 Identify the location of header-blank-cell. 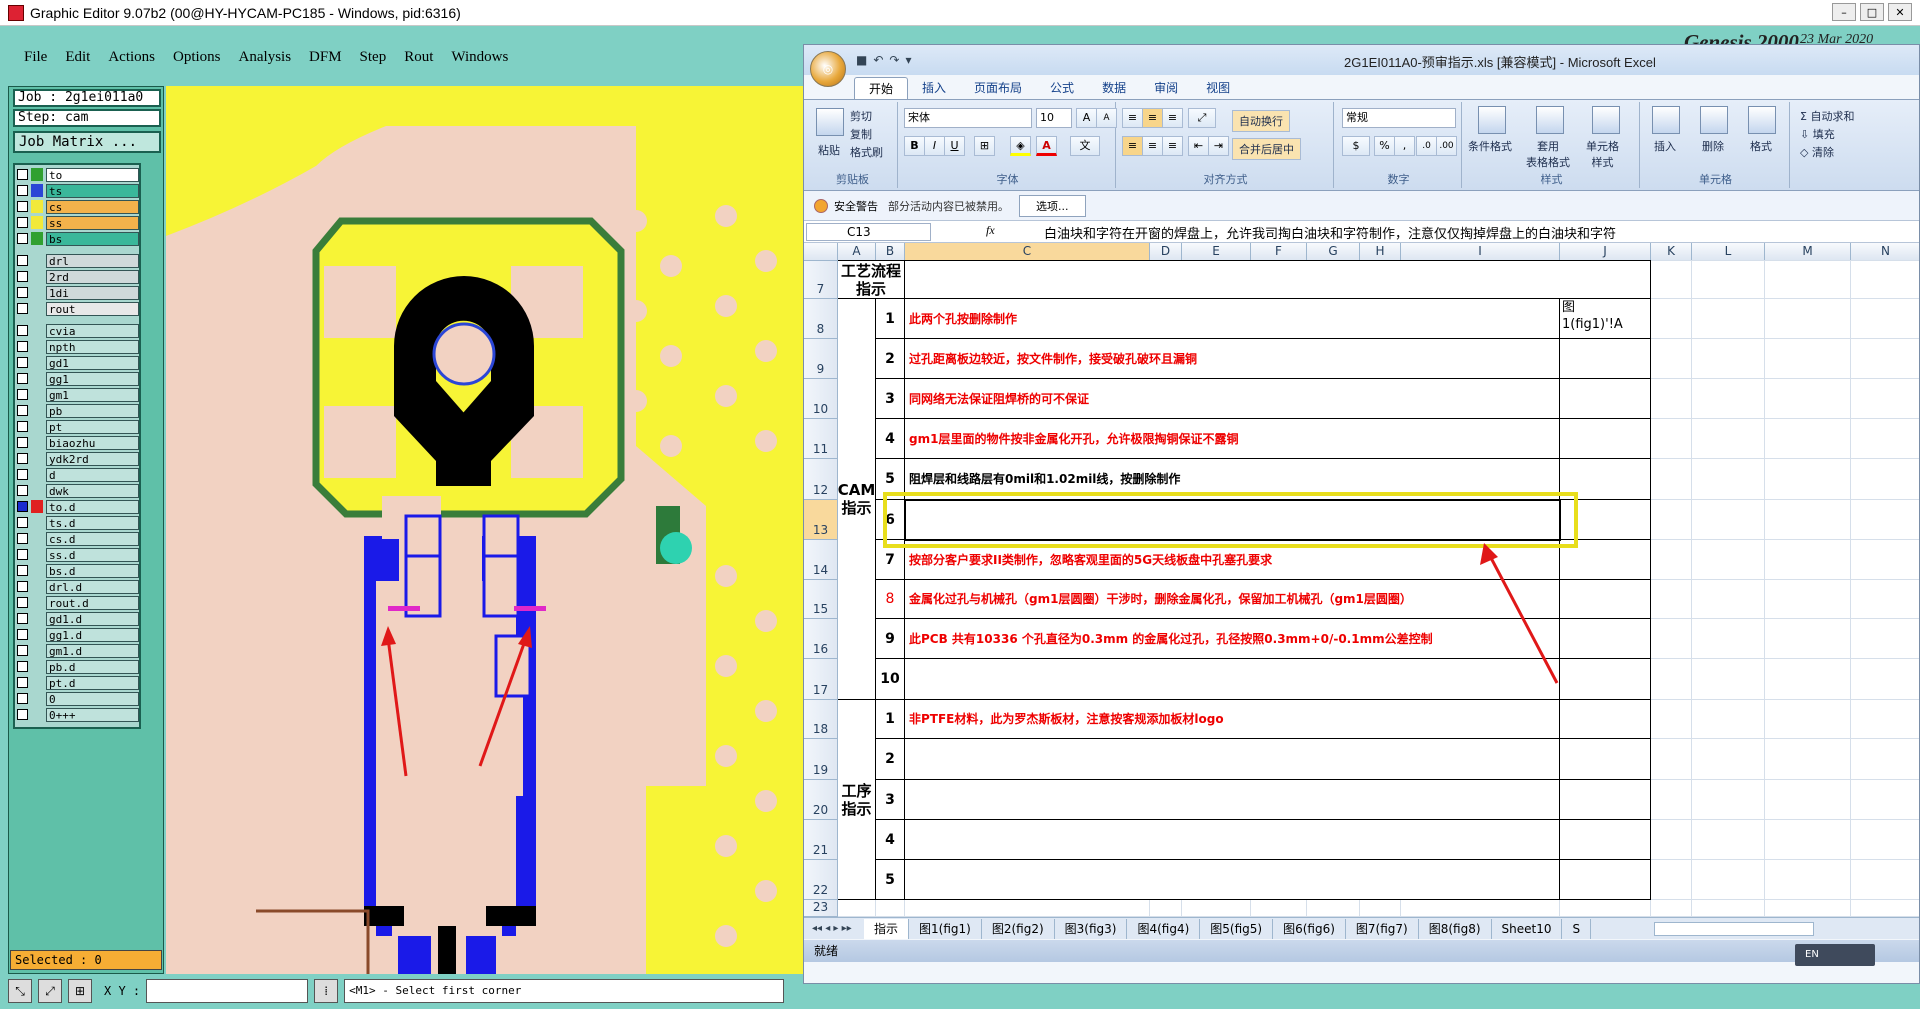
(1278, 280).